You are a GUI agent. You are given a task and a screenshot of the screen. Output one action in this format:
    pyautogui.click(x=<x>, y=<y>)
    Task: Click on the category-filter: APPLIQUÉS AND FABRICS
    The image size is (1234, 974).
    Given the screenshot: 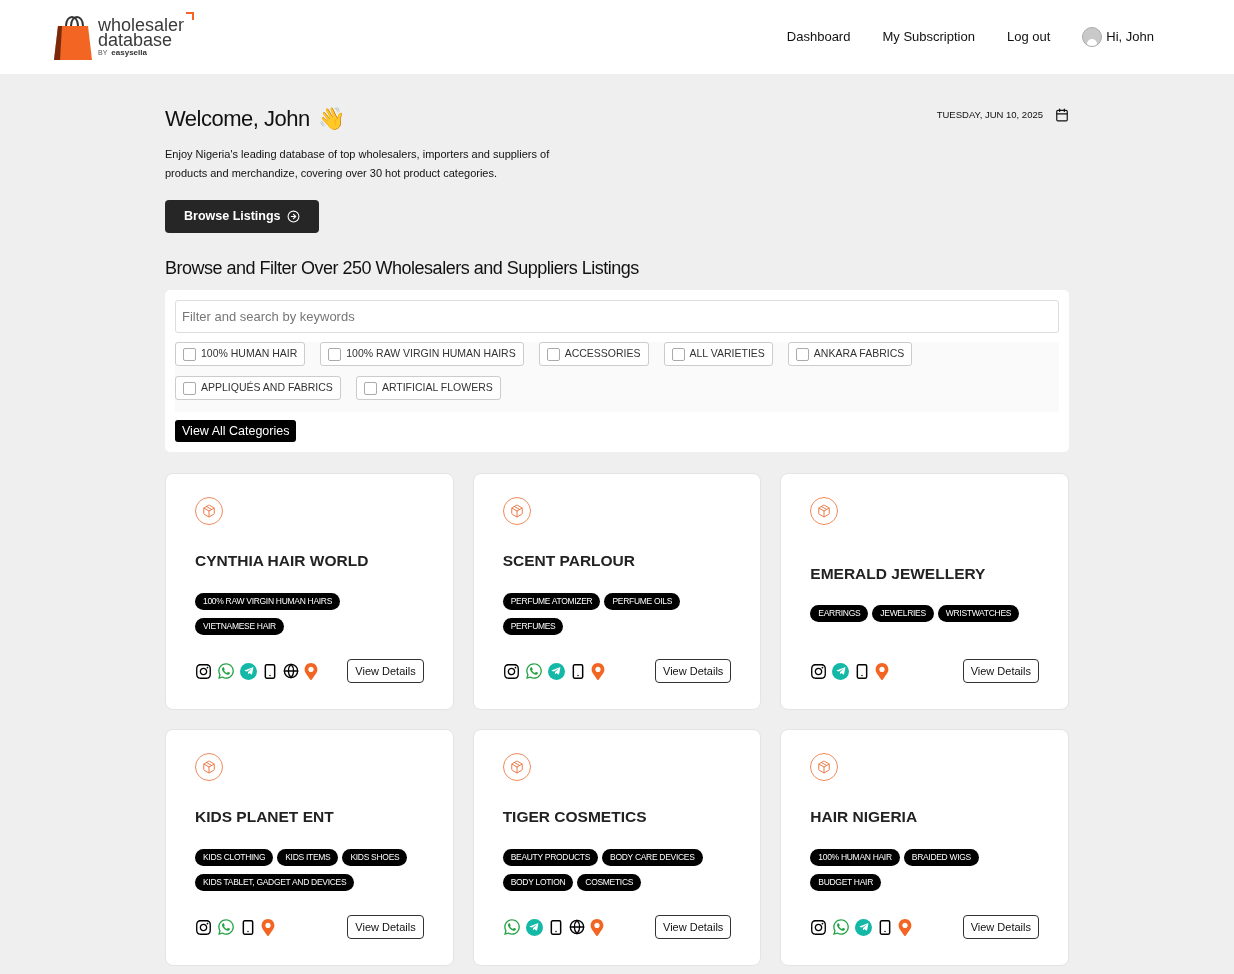 What is the action you would take?
    pyautogui.click(x=258, y=388)
    